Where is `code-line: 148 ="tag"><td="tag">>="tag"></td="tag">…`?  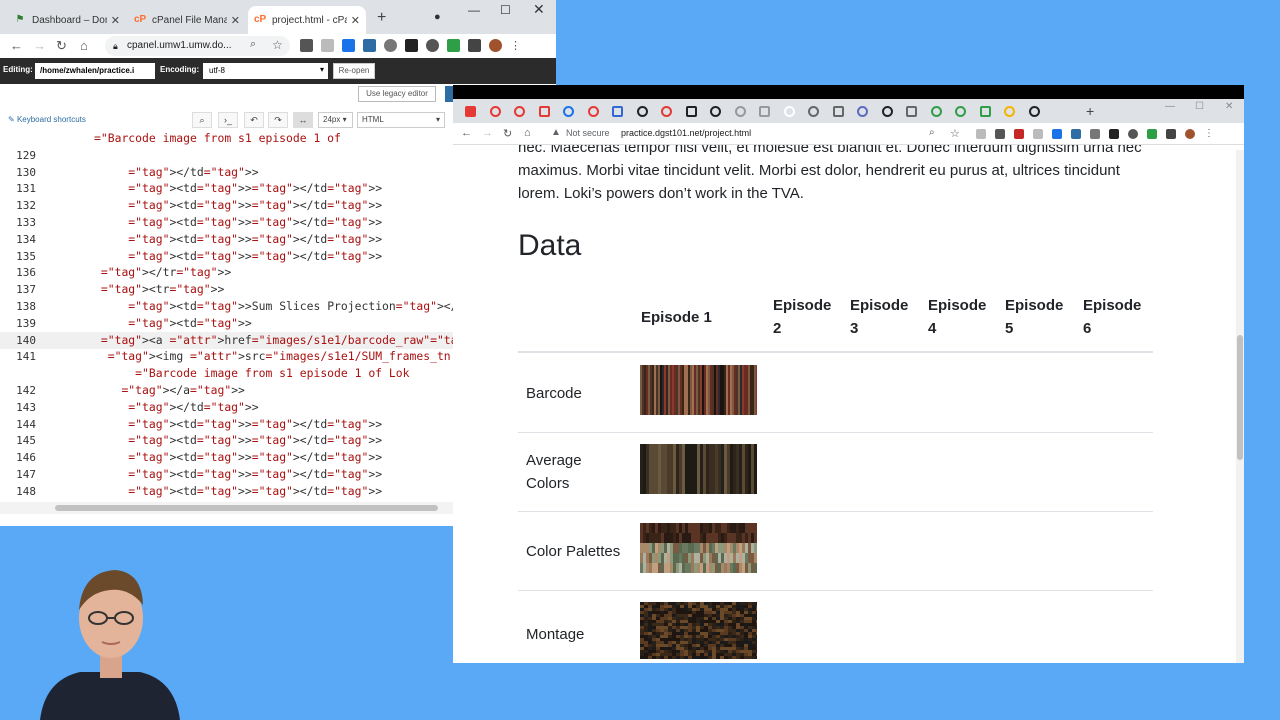 code-line: 148 ="tag"><td="tag">>="tag"></td="tag">… is located at coordinates (226, 491).